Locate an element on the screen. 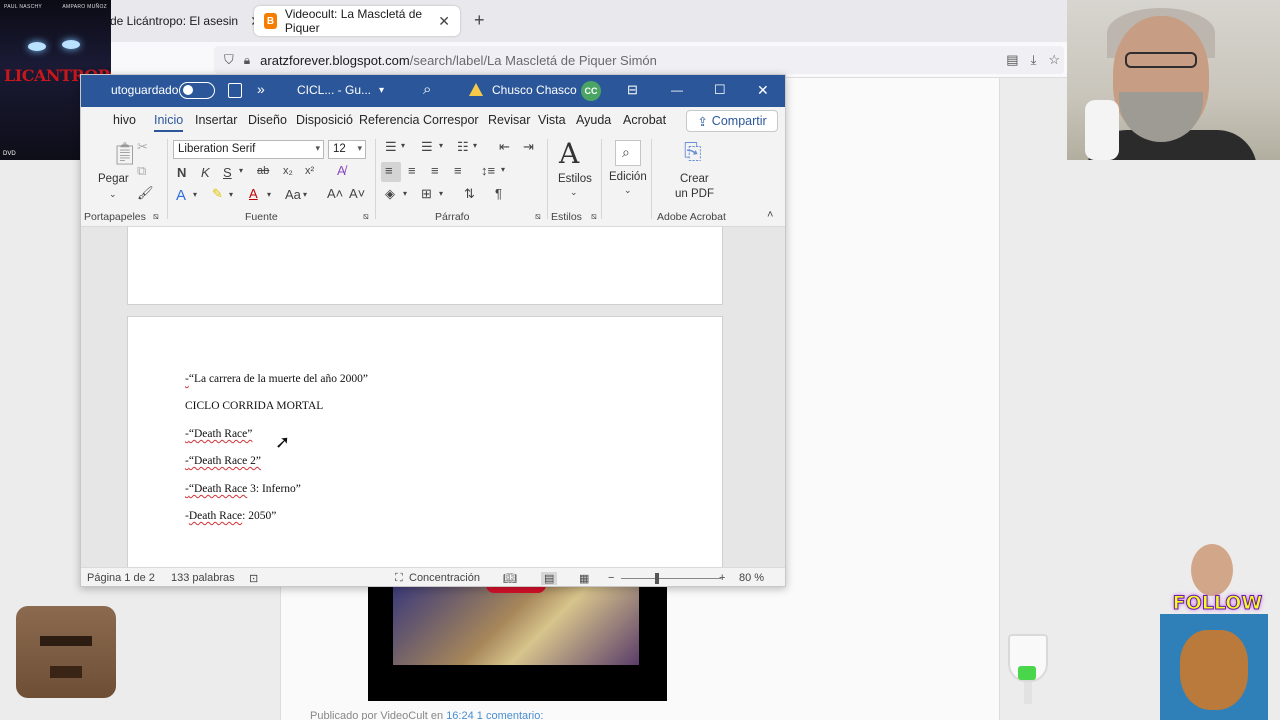  zoom-slider is located at coordinates (671, 578).